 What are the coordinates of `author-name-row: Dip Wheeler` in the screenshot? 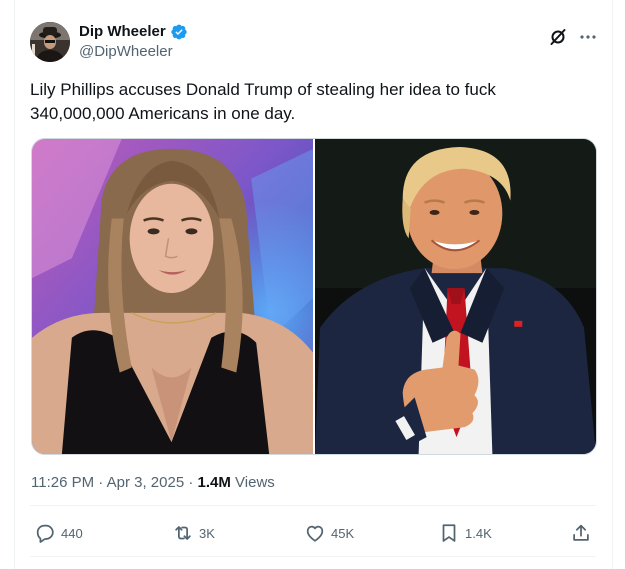 It's located at (133, 32).